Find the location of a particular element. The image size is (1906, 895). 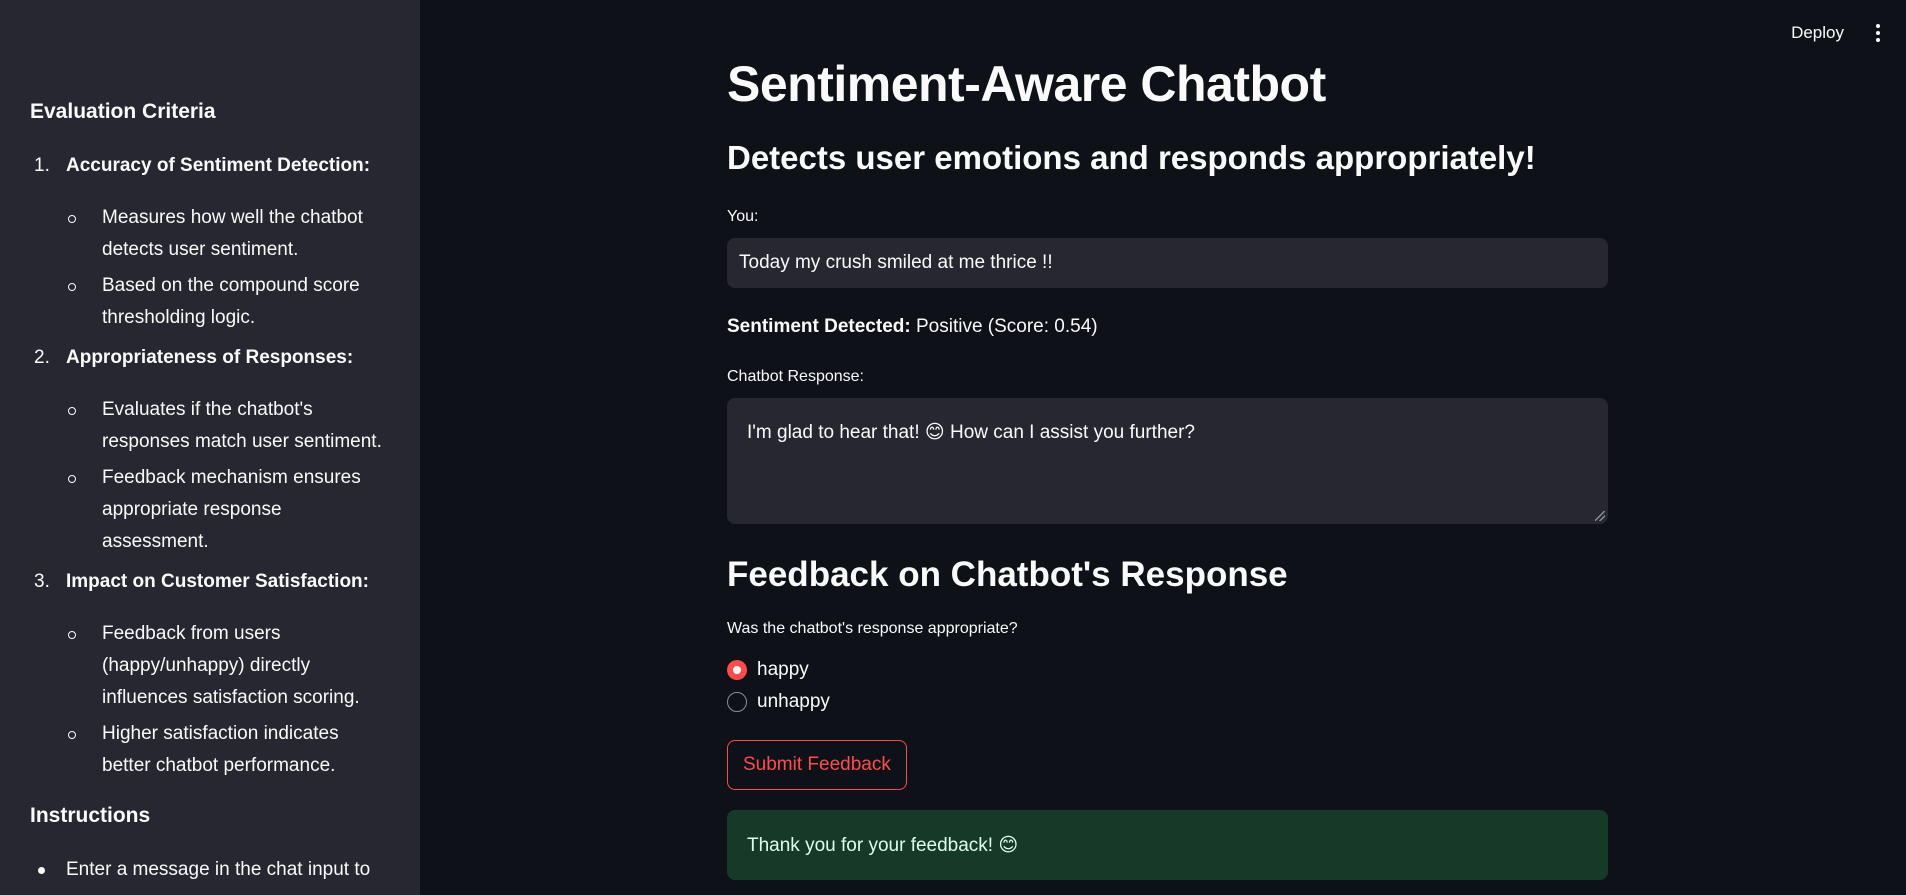

kebab-menu-icon is located at coordinates (1878, 33).